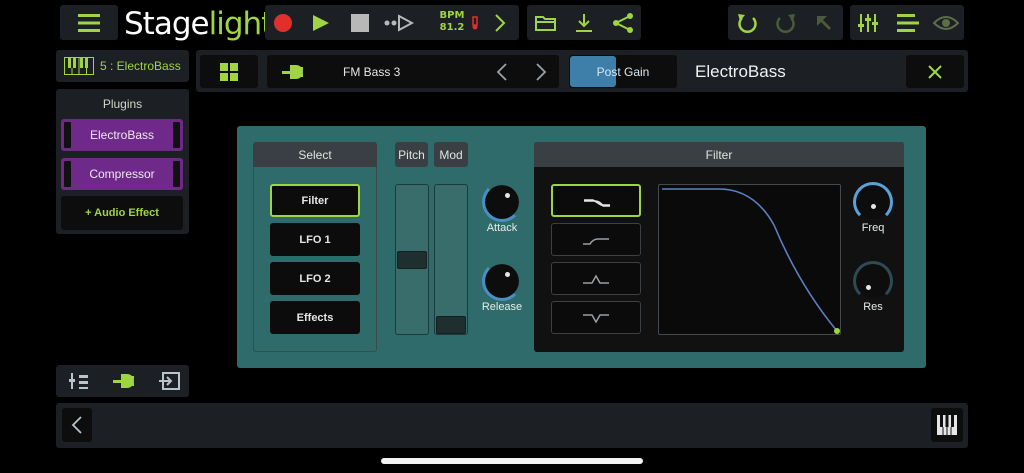 This screenshot has height=473, width=1024. I want to click on filter-type-highpass, so click(596, 239).